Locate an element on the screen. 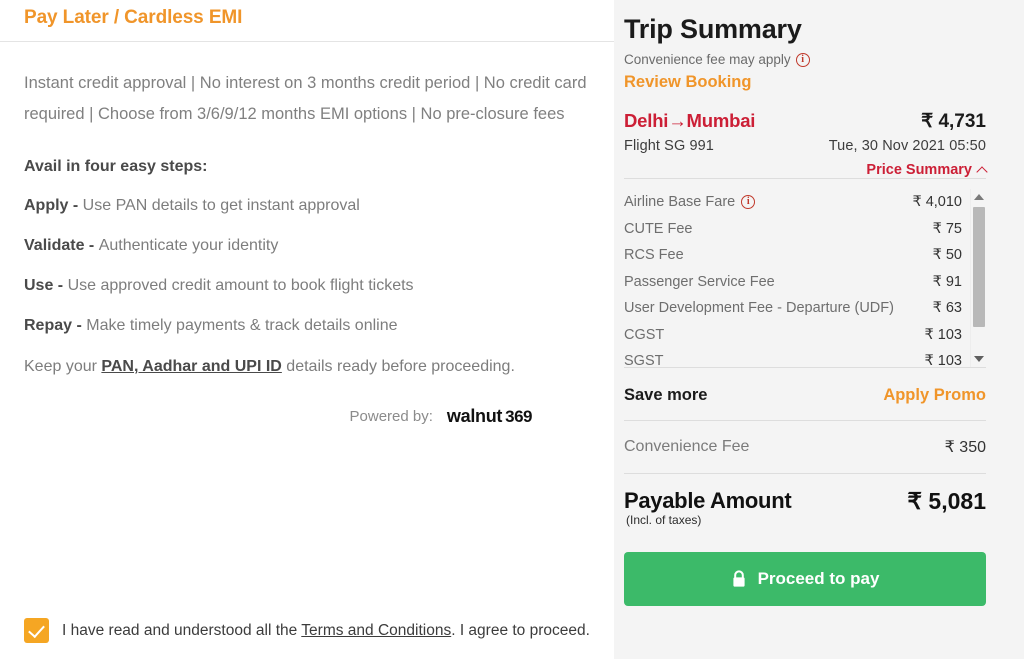 This screenshot has height=659, width=1024. payable-amount-labels: Payable Amount (Incl. of taxes) is located at coordinates (708, 507).